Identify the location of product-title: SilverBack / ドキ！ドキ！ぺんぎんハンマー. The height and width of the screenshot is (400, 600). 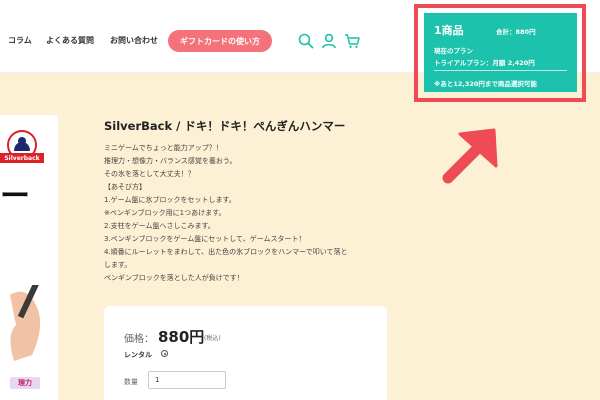
(225, 126).